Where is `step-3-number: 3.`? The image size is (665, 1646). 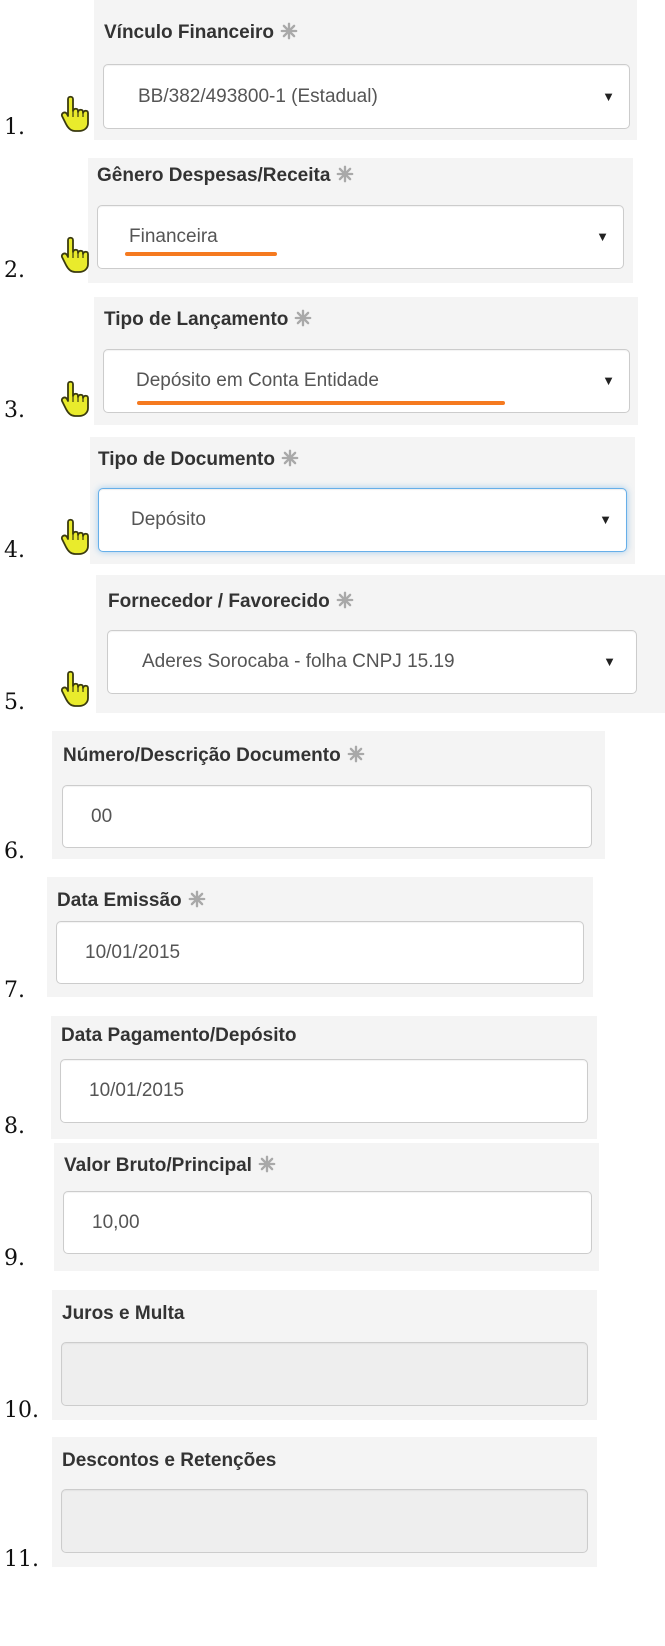 step-3-number: 3. is located at coordinates (14, 410).